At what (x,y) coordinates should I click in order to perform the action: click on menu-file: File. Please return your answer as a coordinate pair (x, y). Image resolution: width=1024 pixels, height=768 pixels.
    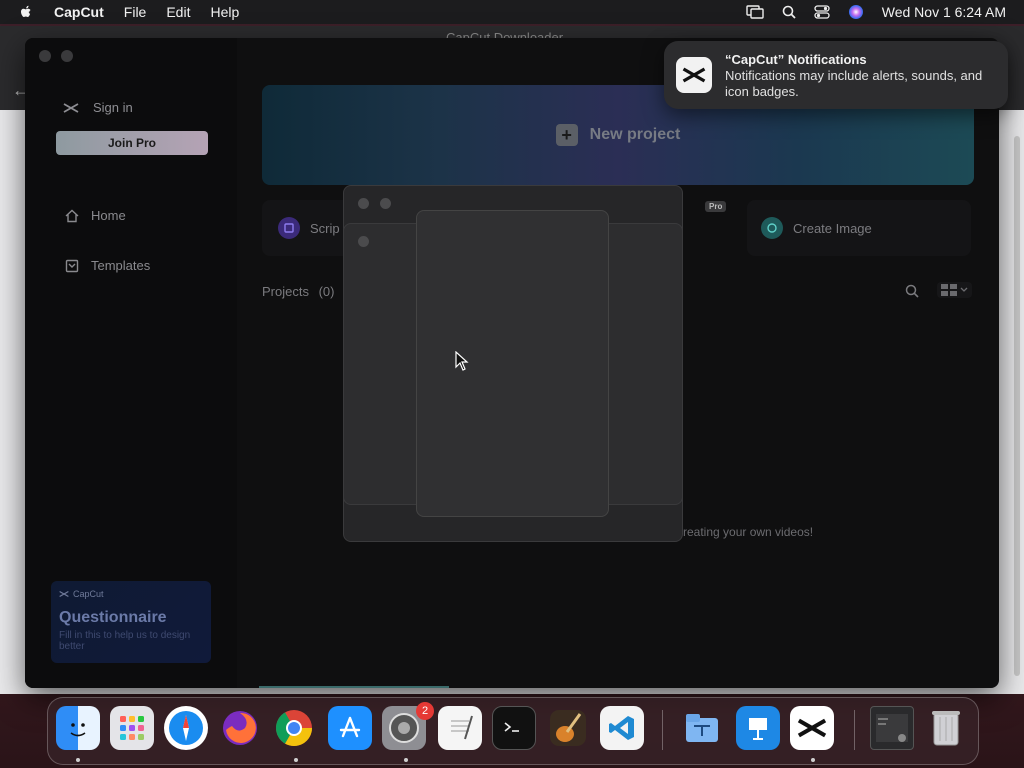
    Looking at the image, I should click on (135, 12).